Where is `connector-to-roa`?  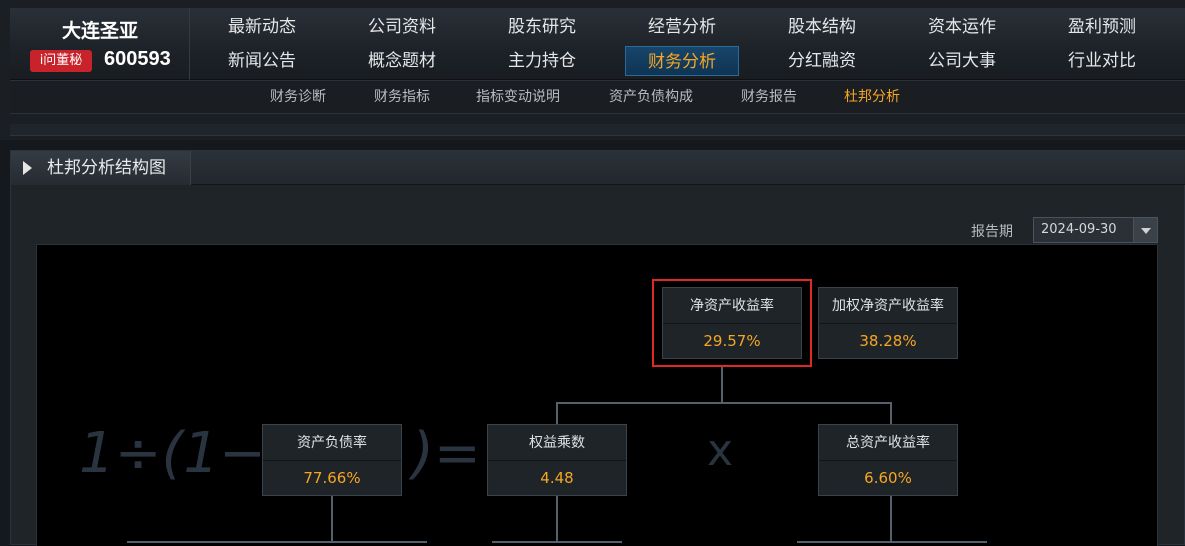
connector-to-roa is located at coordinates (891, 413).